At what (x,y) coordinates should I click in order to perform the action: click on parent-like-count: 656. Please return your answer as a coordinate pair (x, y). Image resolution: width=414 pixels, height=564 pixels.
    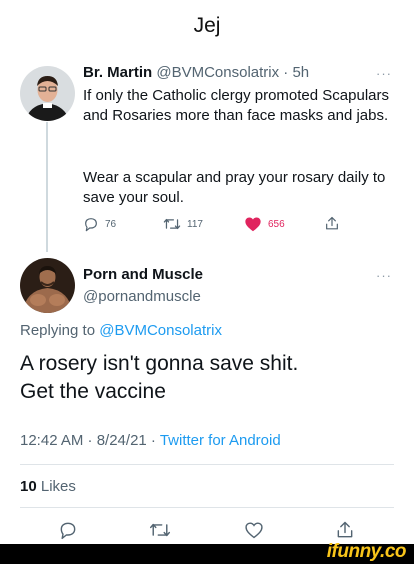
    Looking at the image, I should click on (276, 224).